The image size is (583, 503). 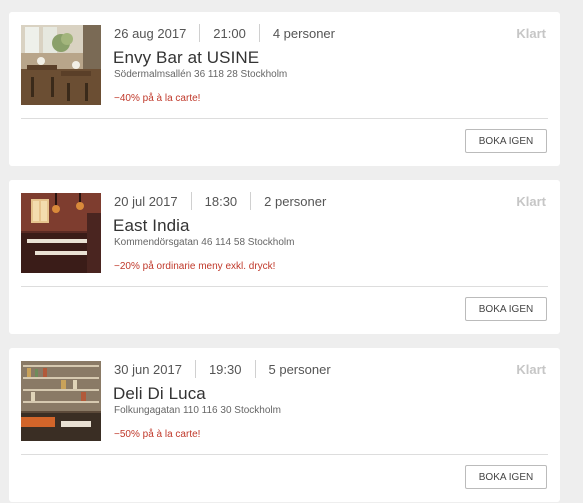 What do you see at coordinates (295, 201) in the screenshot?
I see `booking-guests: 2 personer` at bounding box center [295, 201].